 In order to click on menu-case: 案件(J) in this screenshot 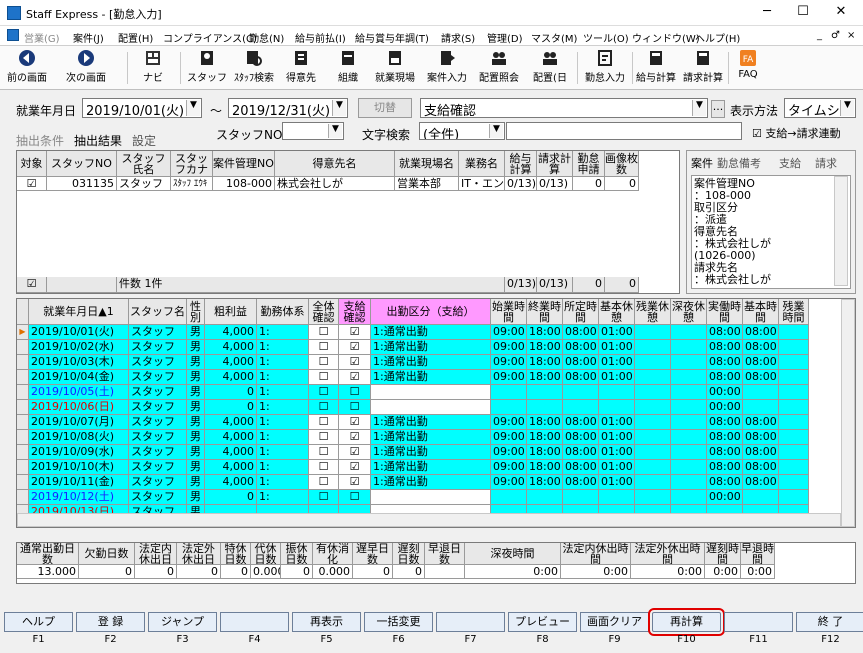, I will do `click(88, 37)`.